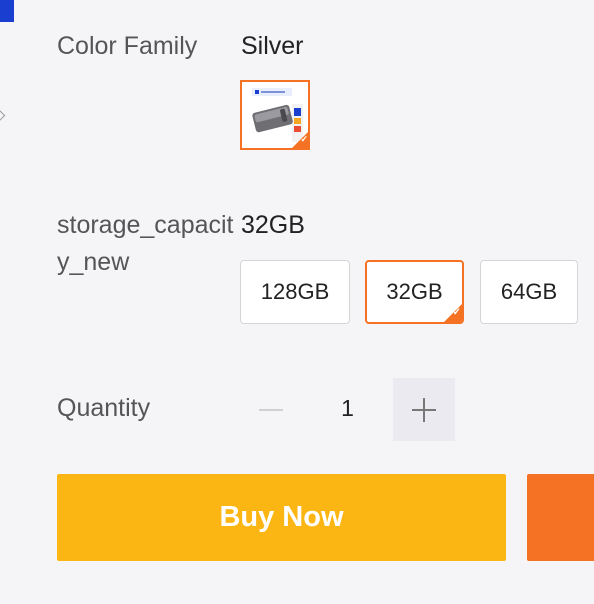  What do you see at coordinates (272, 46) in the screenshot?
I see `color-family-value: Silver` at bounding box center [272, 46].